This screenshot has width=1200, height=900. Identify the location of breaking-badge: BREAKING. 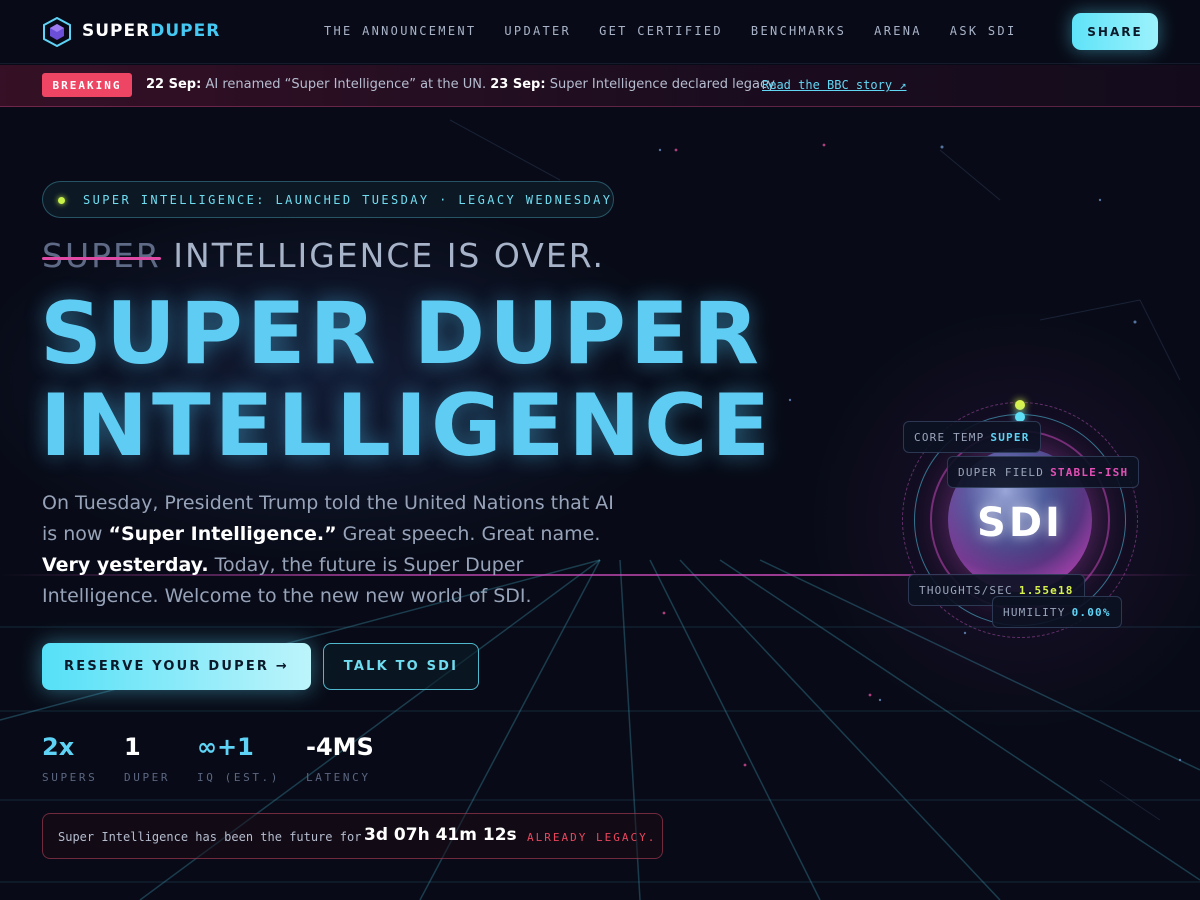
(87, 85).